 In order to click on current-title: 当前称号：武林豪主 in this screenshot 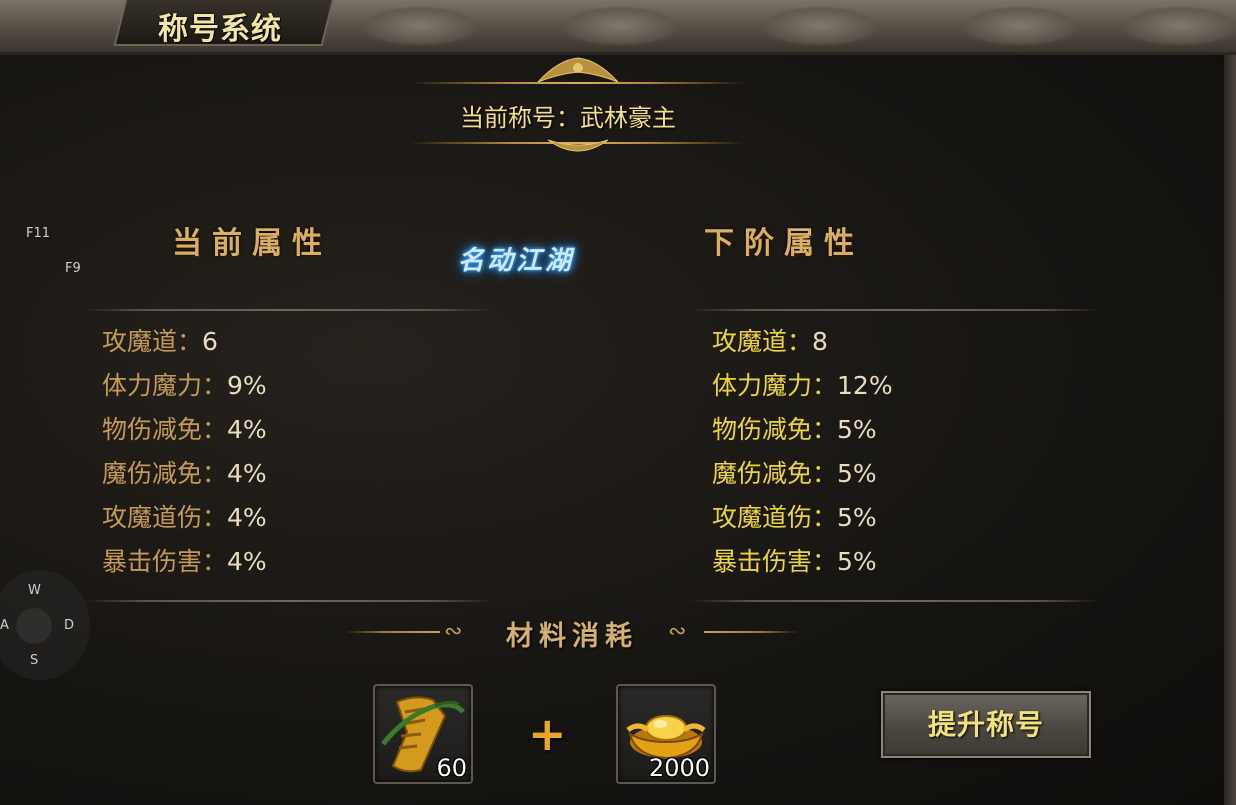, I will do `click(568, 118)`.